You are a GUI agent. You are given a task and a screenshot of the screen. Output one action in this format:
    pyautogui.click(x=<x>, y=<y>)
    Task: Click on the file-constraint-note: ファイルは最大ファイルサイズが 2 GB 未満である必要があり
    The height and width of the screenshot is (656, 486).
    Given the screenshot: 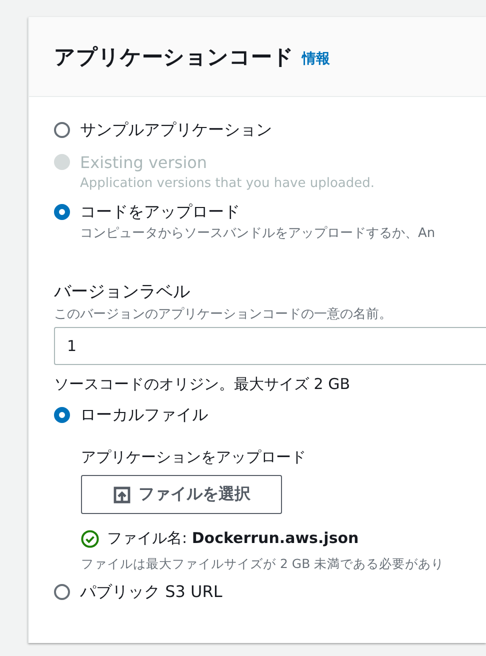 What is the action you would take?
    pyautogui.click(x=263, y=564)
    